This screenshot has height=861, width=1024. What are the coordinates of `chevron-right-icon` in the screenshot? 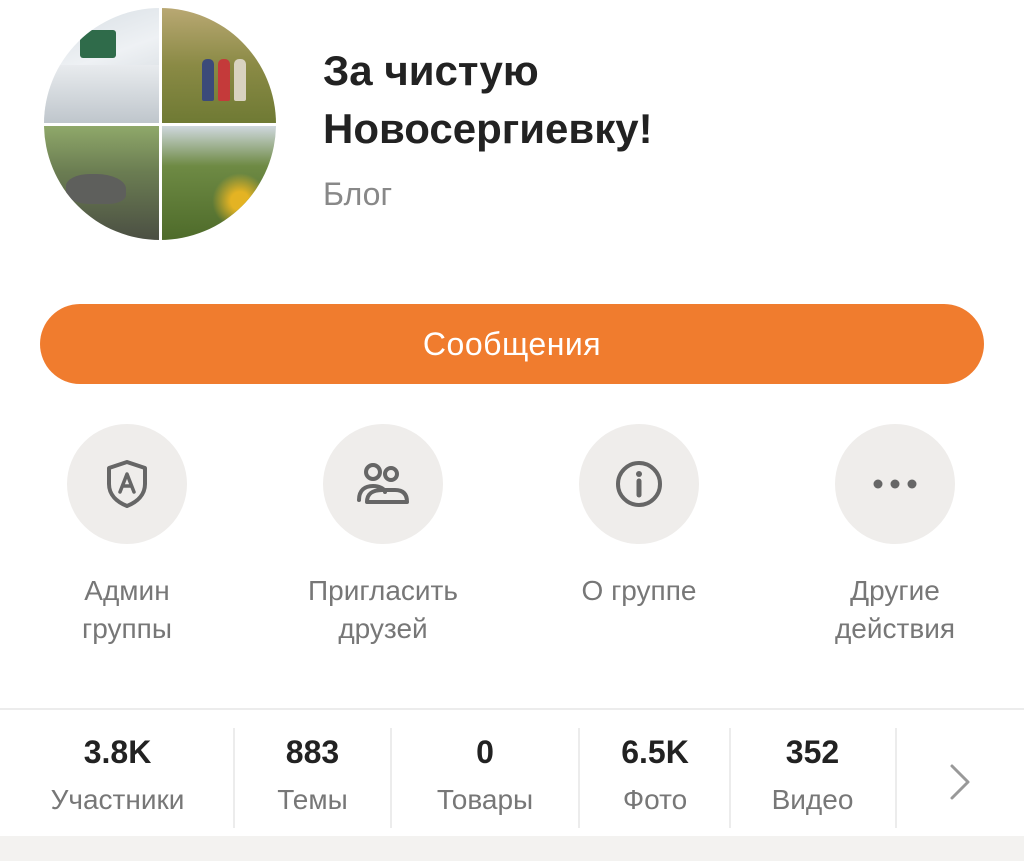 It's located at (960, 782).